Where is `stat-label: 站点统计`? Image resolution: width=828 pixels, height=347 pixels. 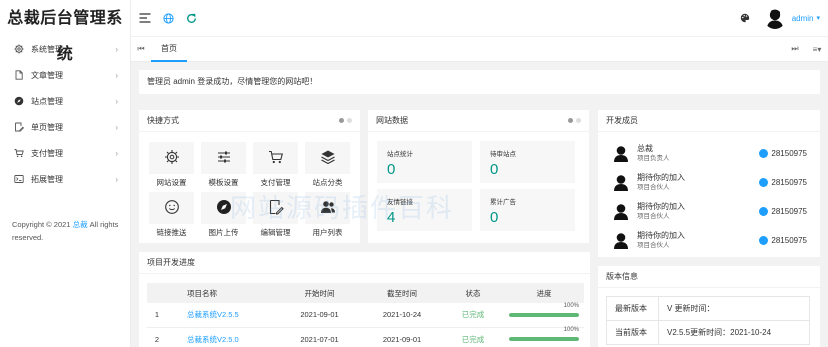
stat-label: 站点统计 is located at coordinates (400, 154).